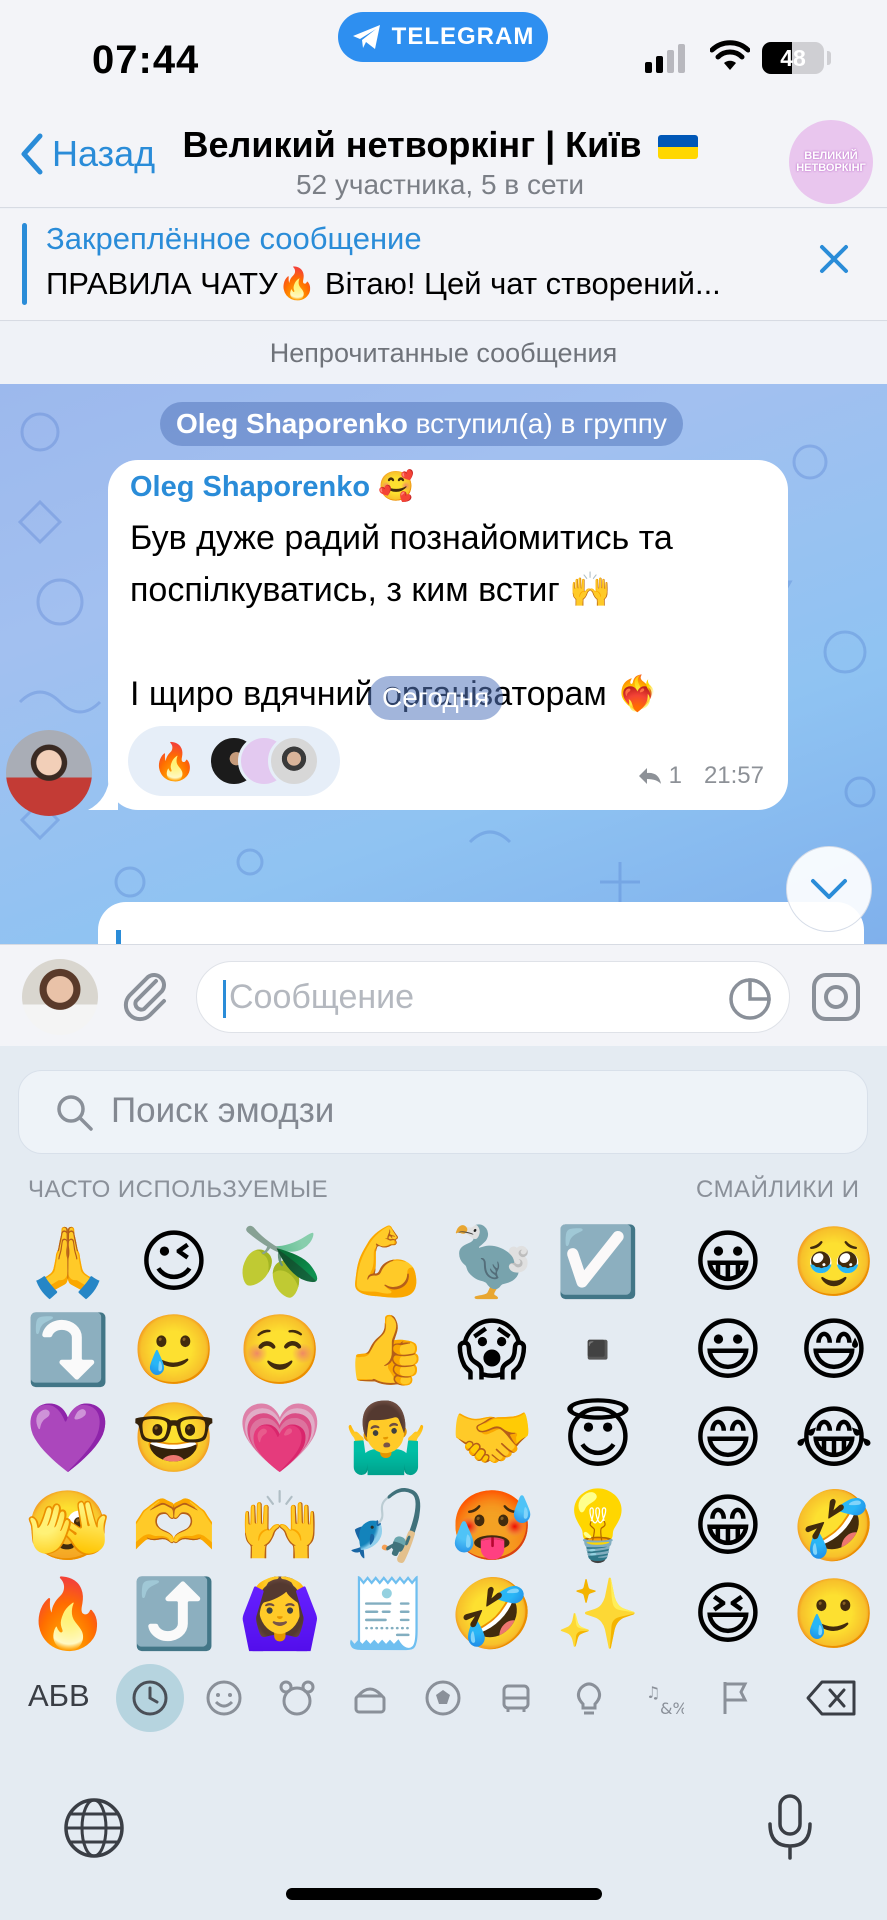  I want to click on emoji-key: 😱, so click(492, 1350).